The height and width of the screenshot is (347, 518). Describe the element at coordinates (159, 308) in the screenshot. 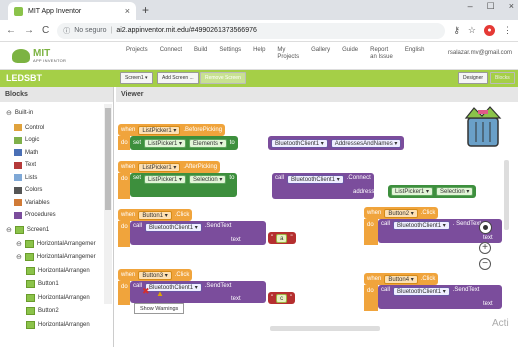

I see `show-warnings-button: Show Warnings` at that location.